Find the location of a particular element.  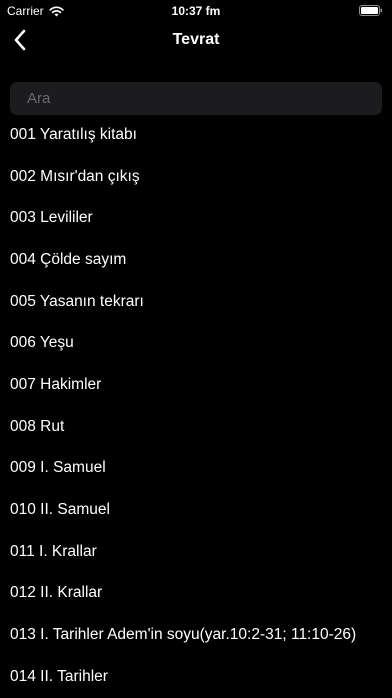

navigation-bar: Tevrat is located at coordinates (196, 41).